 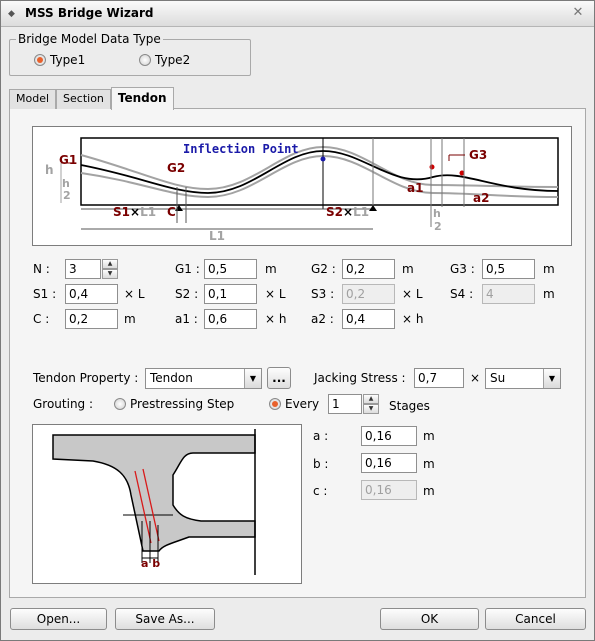 I want to click on jacking-unit-value: Su, so click(x=498, y=378).